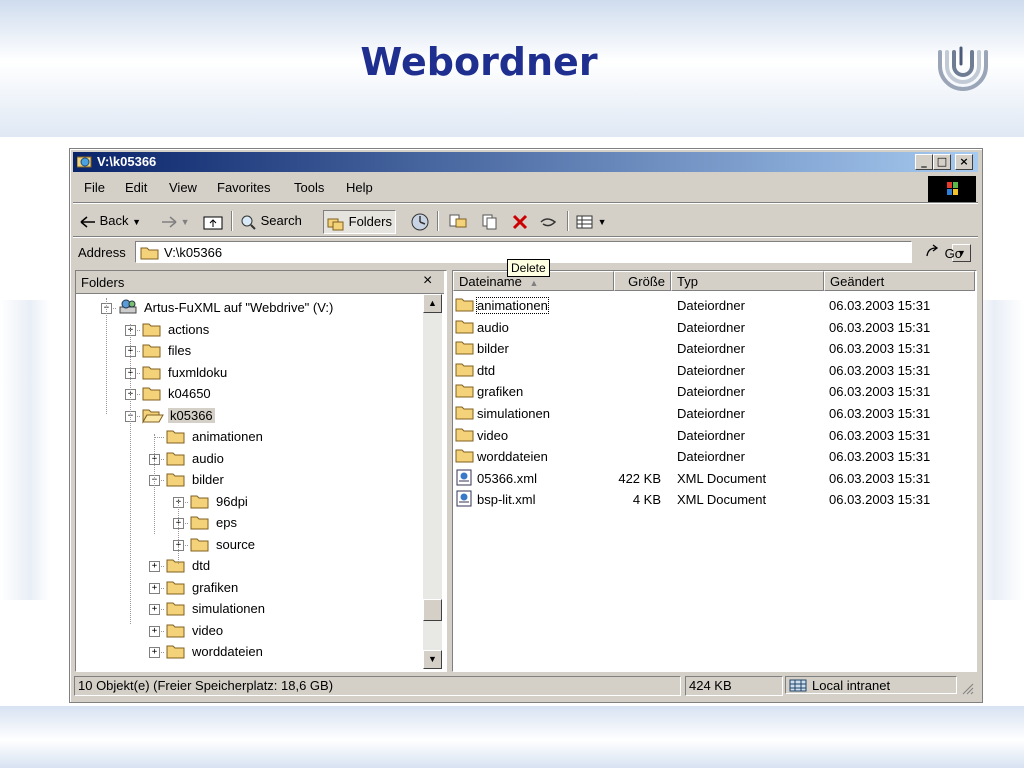 This screenshot has width=1024, height=768. I want to click on scroll-up-button: ▲, so click(432, 303).